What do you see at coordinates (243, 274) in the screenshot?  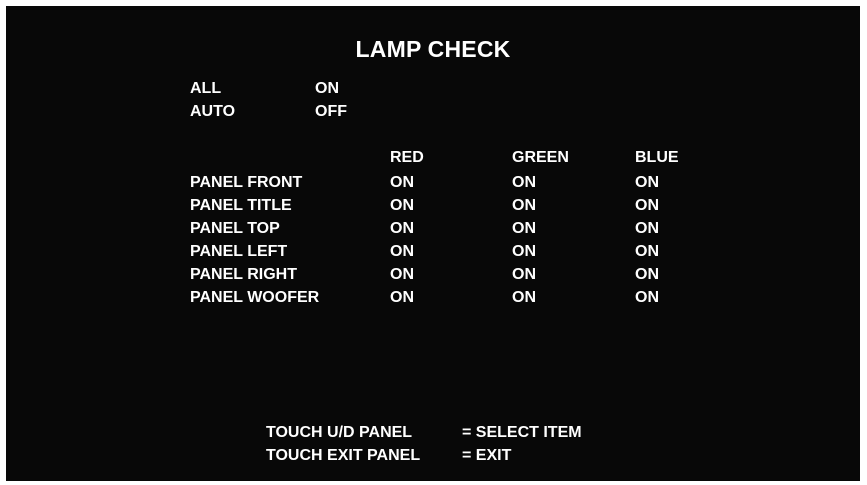 I see `panel-name: PANEL RIGHT` at bounding box center [243, 274].